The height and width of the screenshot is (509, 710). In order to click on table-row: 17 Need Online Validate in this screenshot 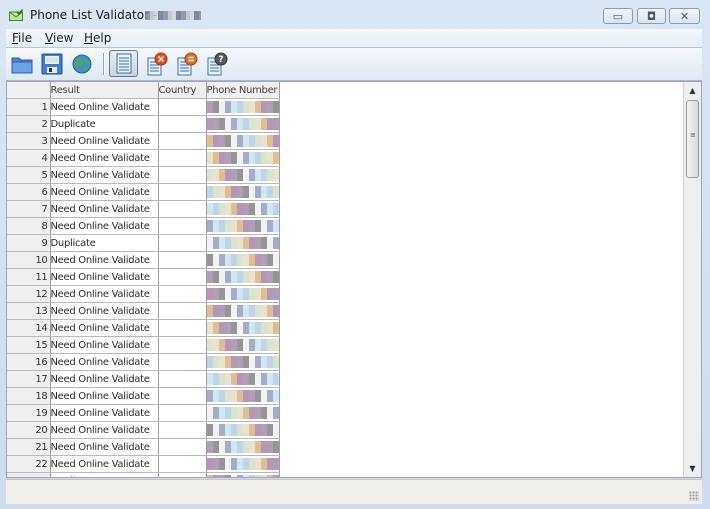, I will do `click(143, 379)`.